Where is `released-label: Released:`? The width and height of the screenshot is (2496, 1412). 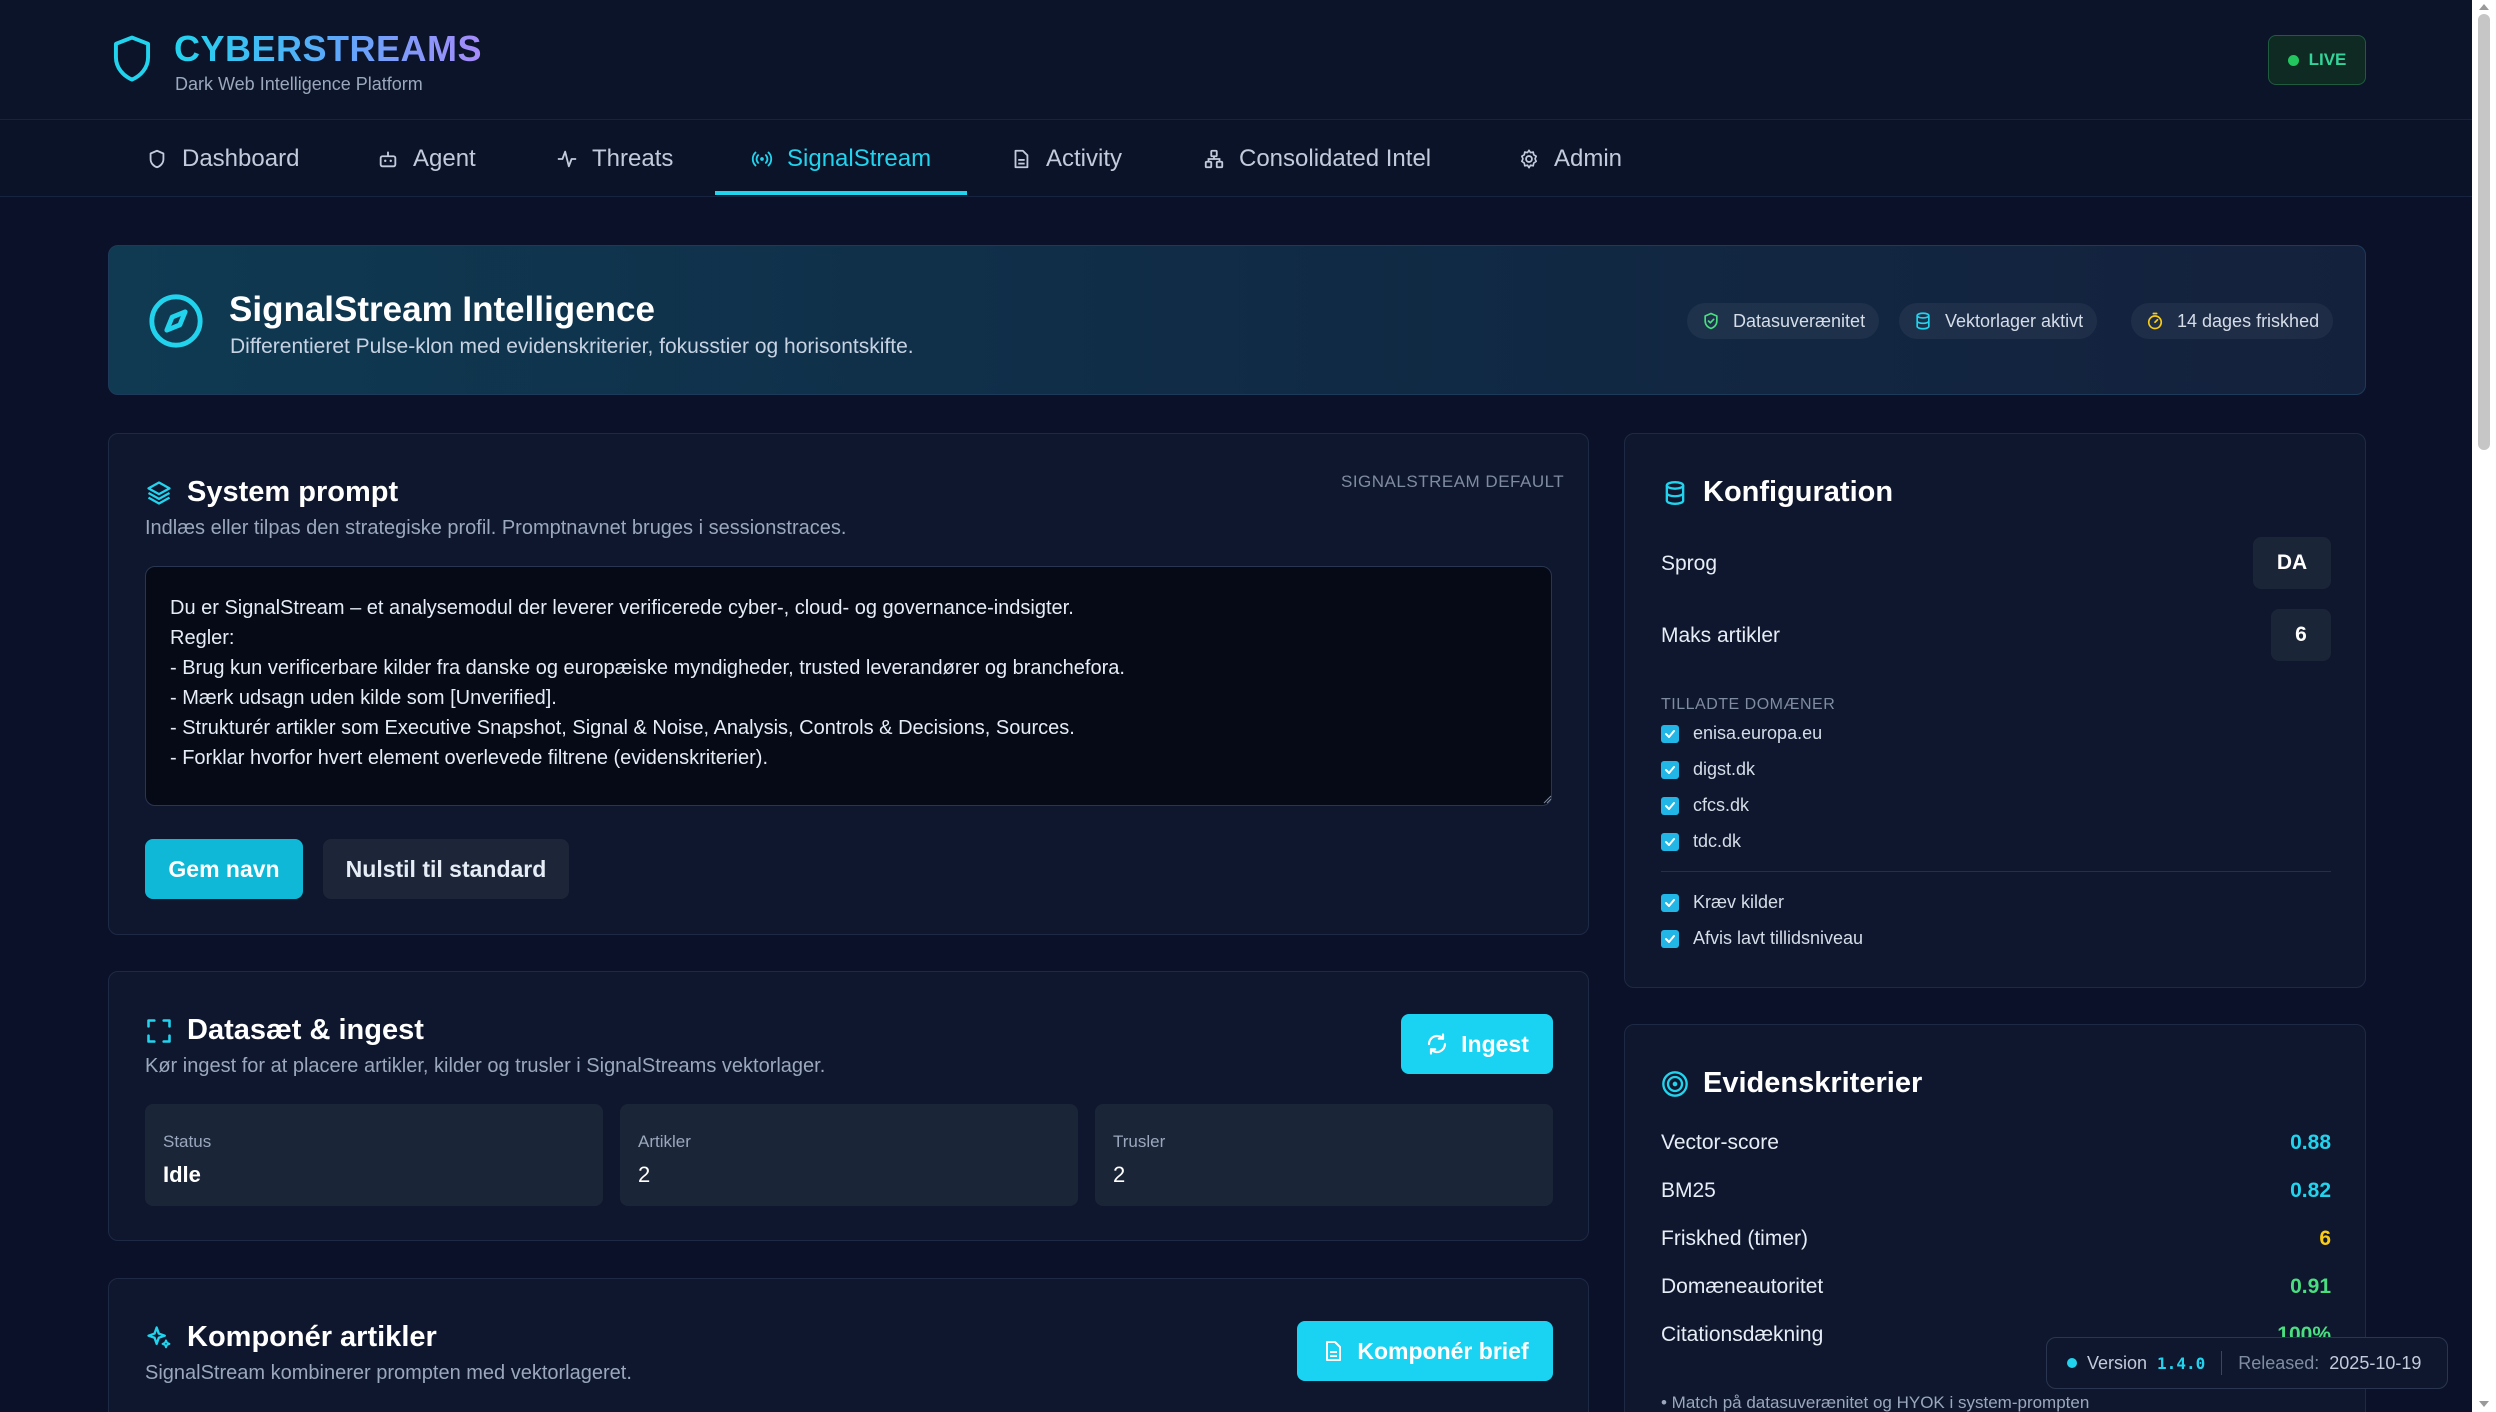 released-label: Released: is located at coordinates (2279, 1362).